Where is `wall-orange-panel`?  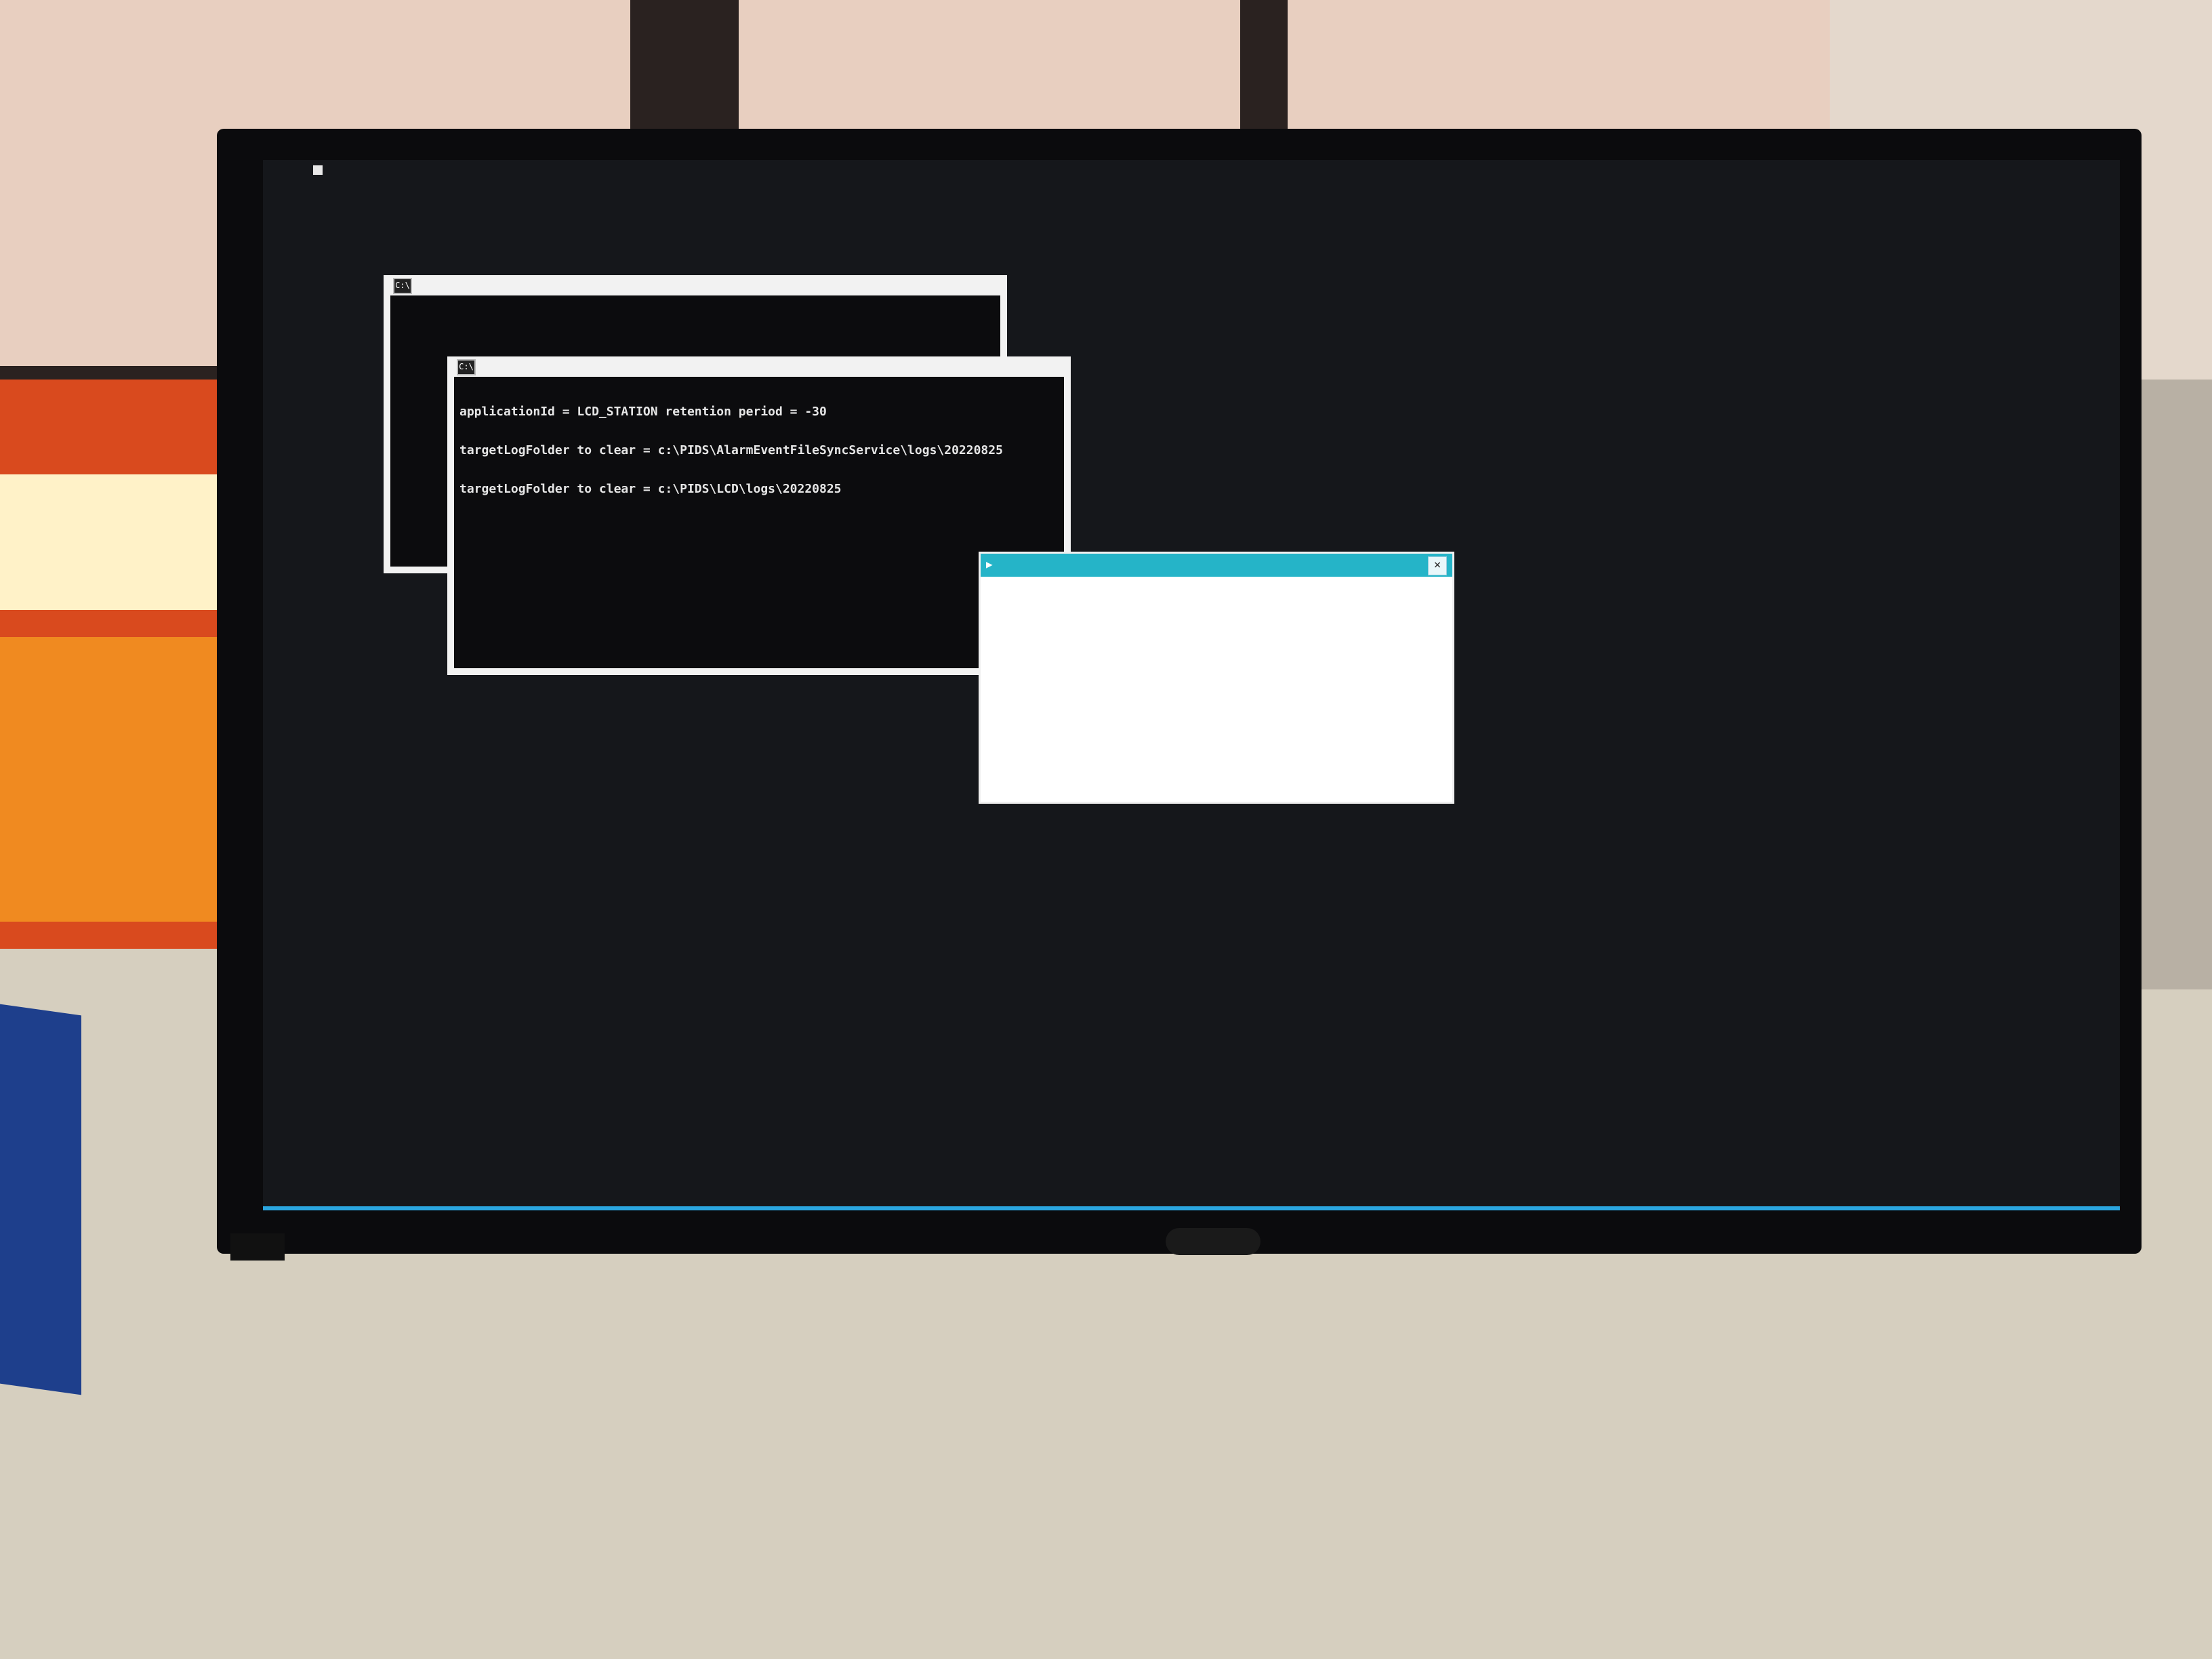 wall-orange-panel is located at coordinates (119, 780).